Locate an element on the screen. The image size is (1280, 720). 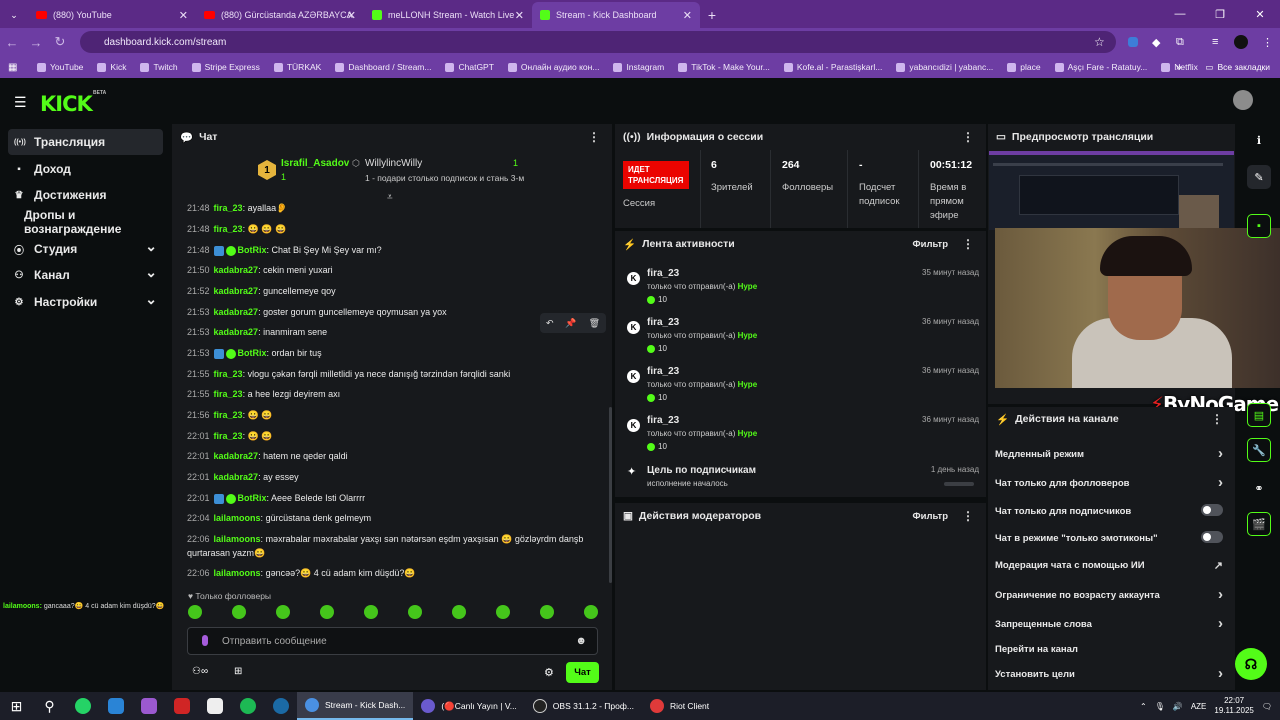
chat-message: 21:48 BotRix: Chat Bi Şey Mi Şey var mı? is located at coordinates (284, 250).